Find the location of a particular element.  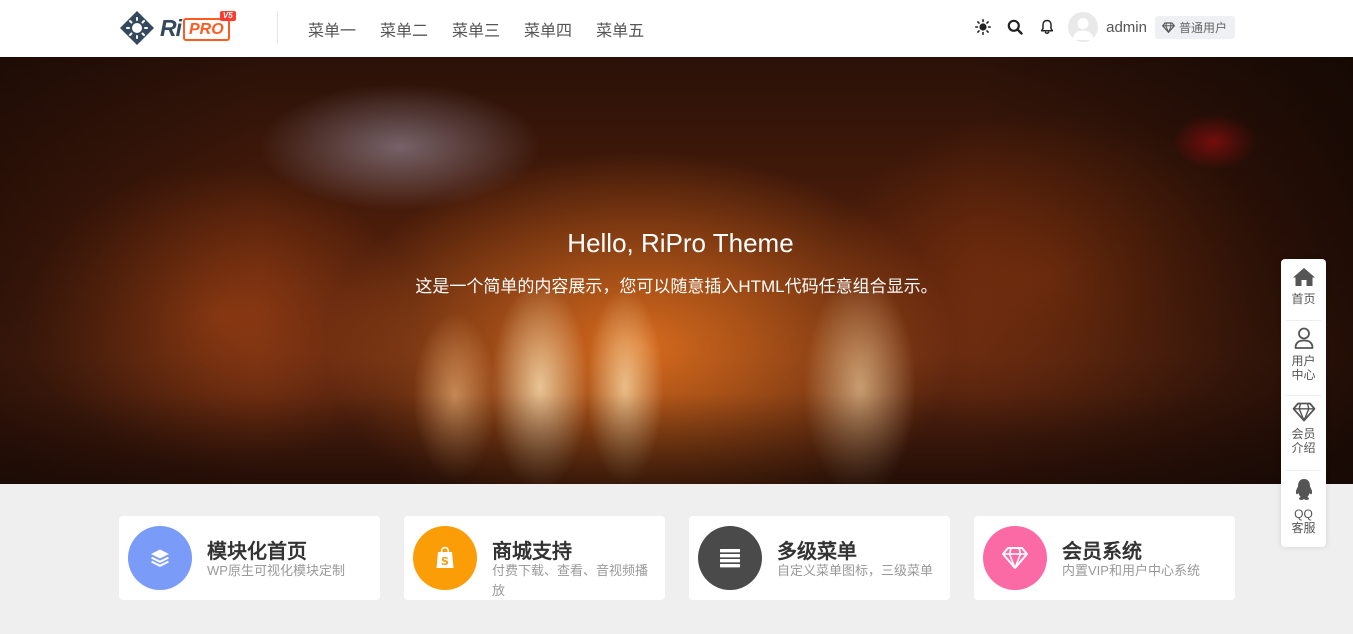

layers-icon is located at coordinates (160, 558).